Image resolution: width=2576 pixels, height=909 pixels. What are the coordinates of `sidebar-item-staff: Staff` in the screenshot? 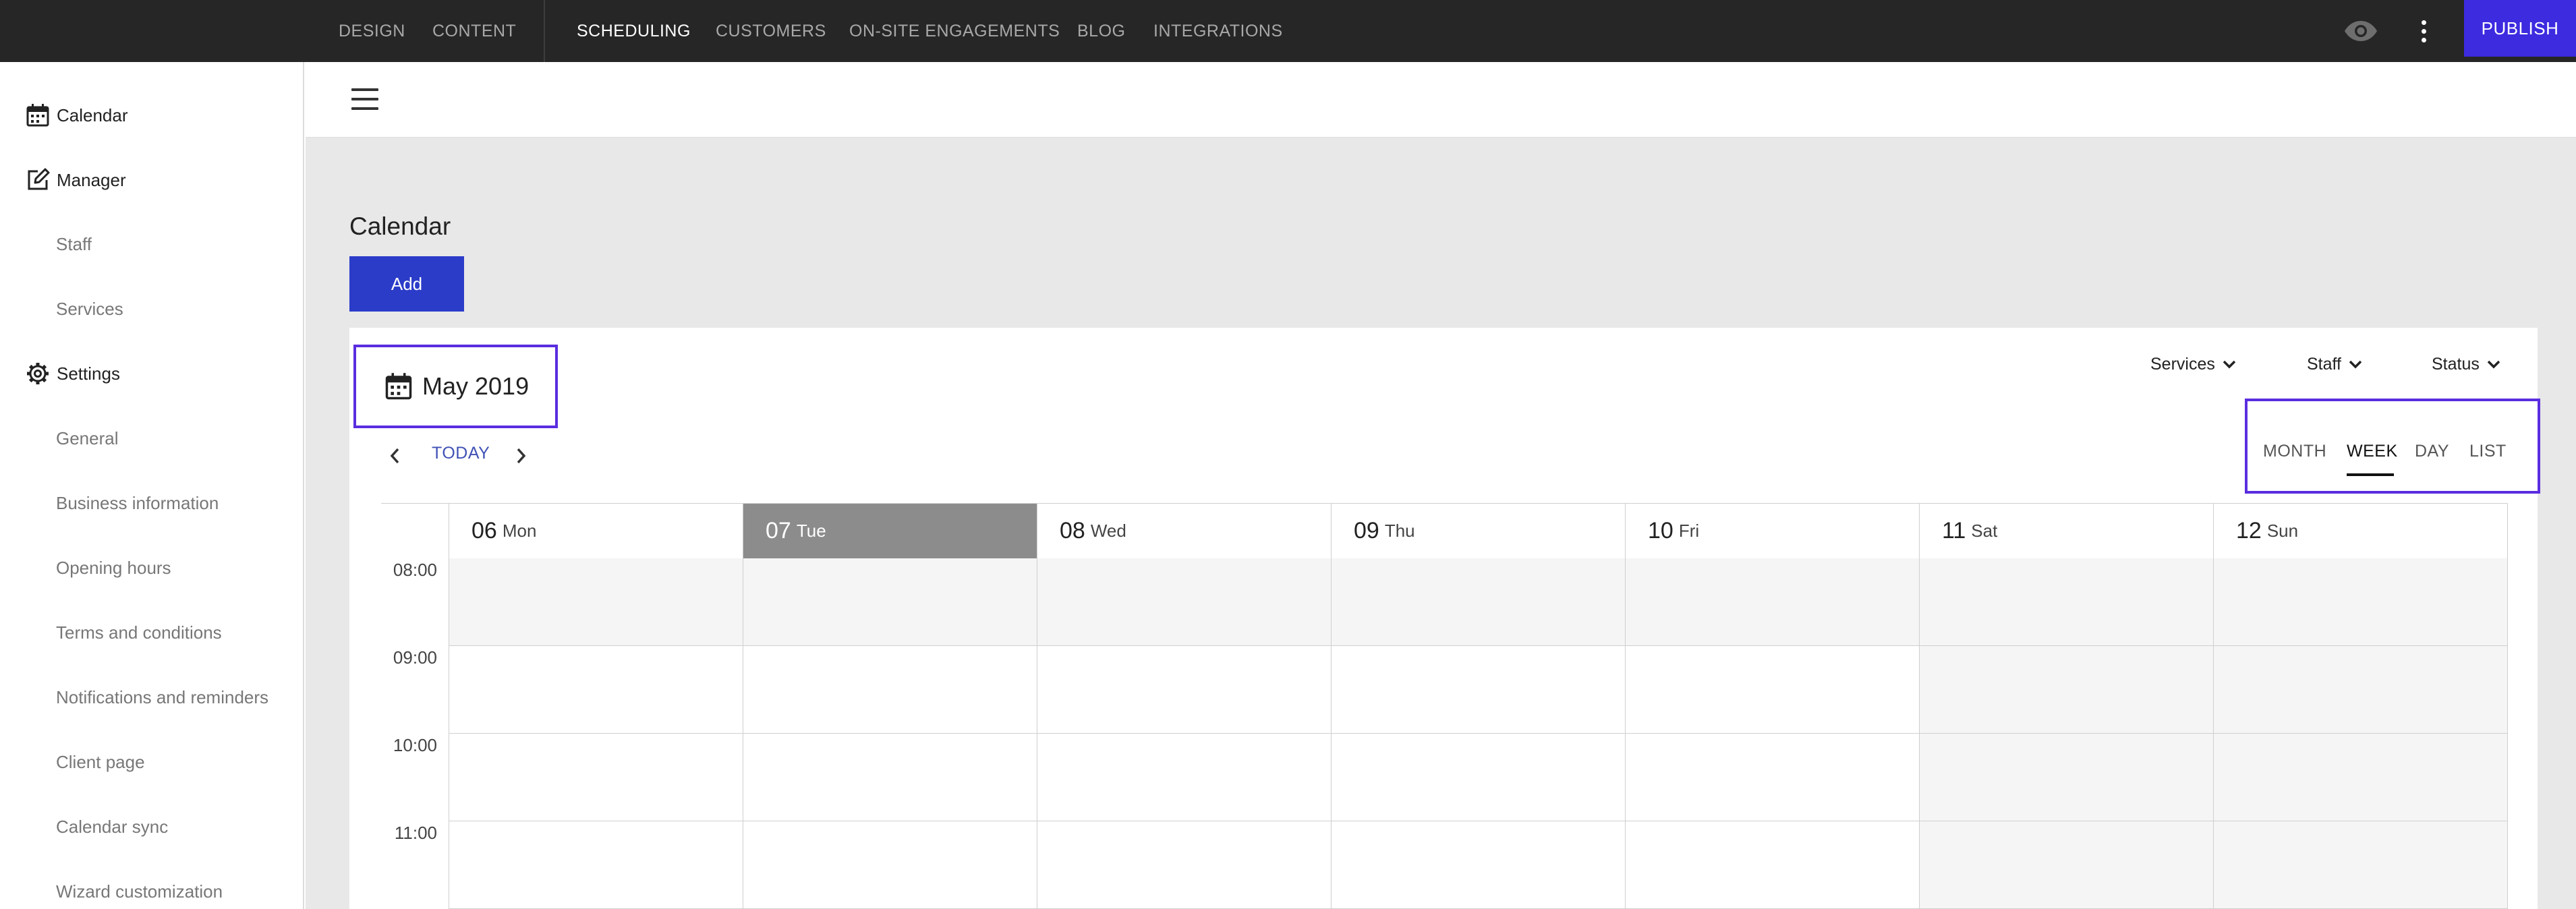 It's located at (74, 244).